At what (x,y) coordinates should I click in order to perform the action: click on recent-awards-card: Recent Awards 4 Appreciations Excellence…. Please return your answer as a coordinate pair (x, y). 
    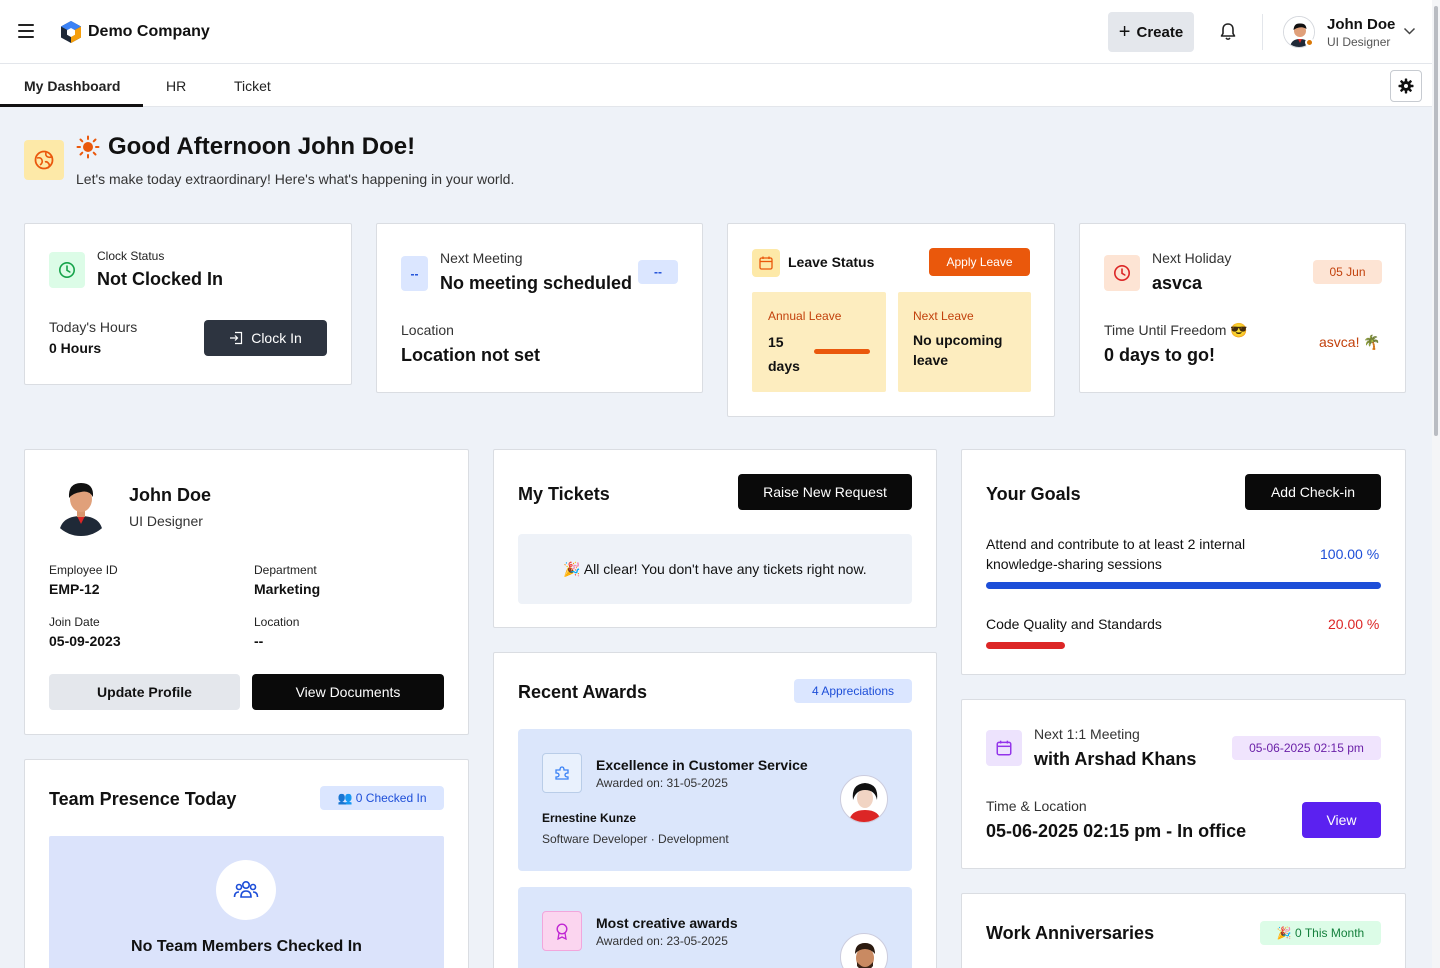
    Looking at the image, I should click on (715, 810).